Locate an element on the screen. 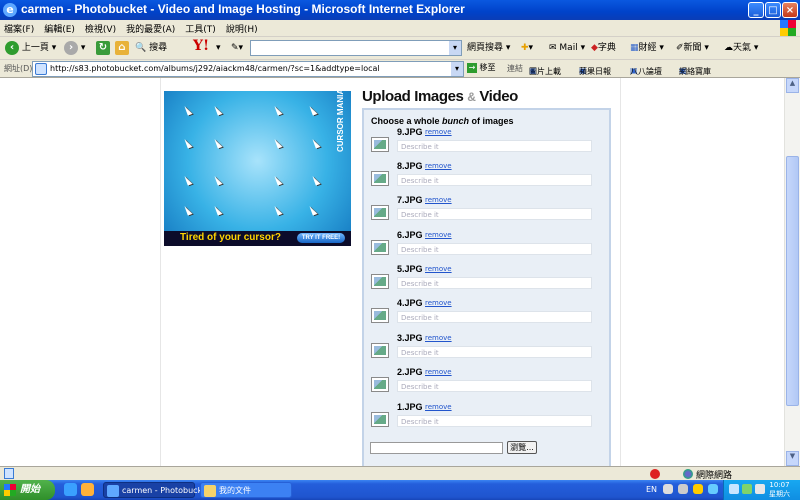  yahoo-logo: Y! is located at coordinates (201, 46).